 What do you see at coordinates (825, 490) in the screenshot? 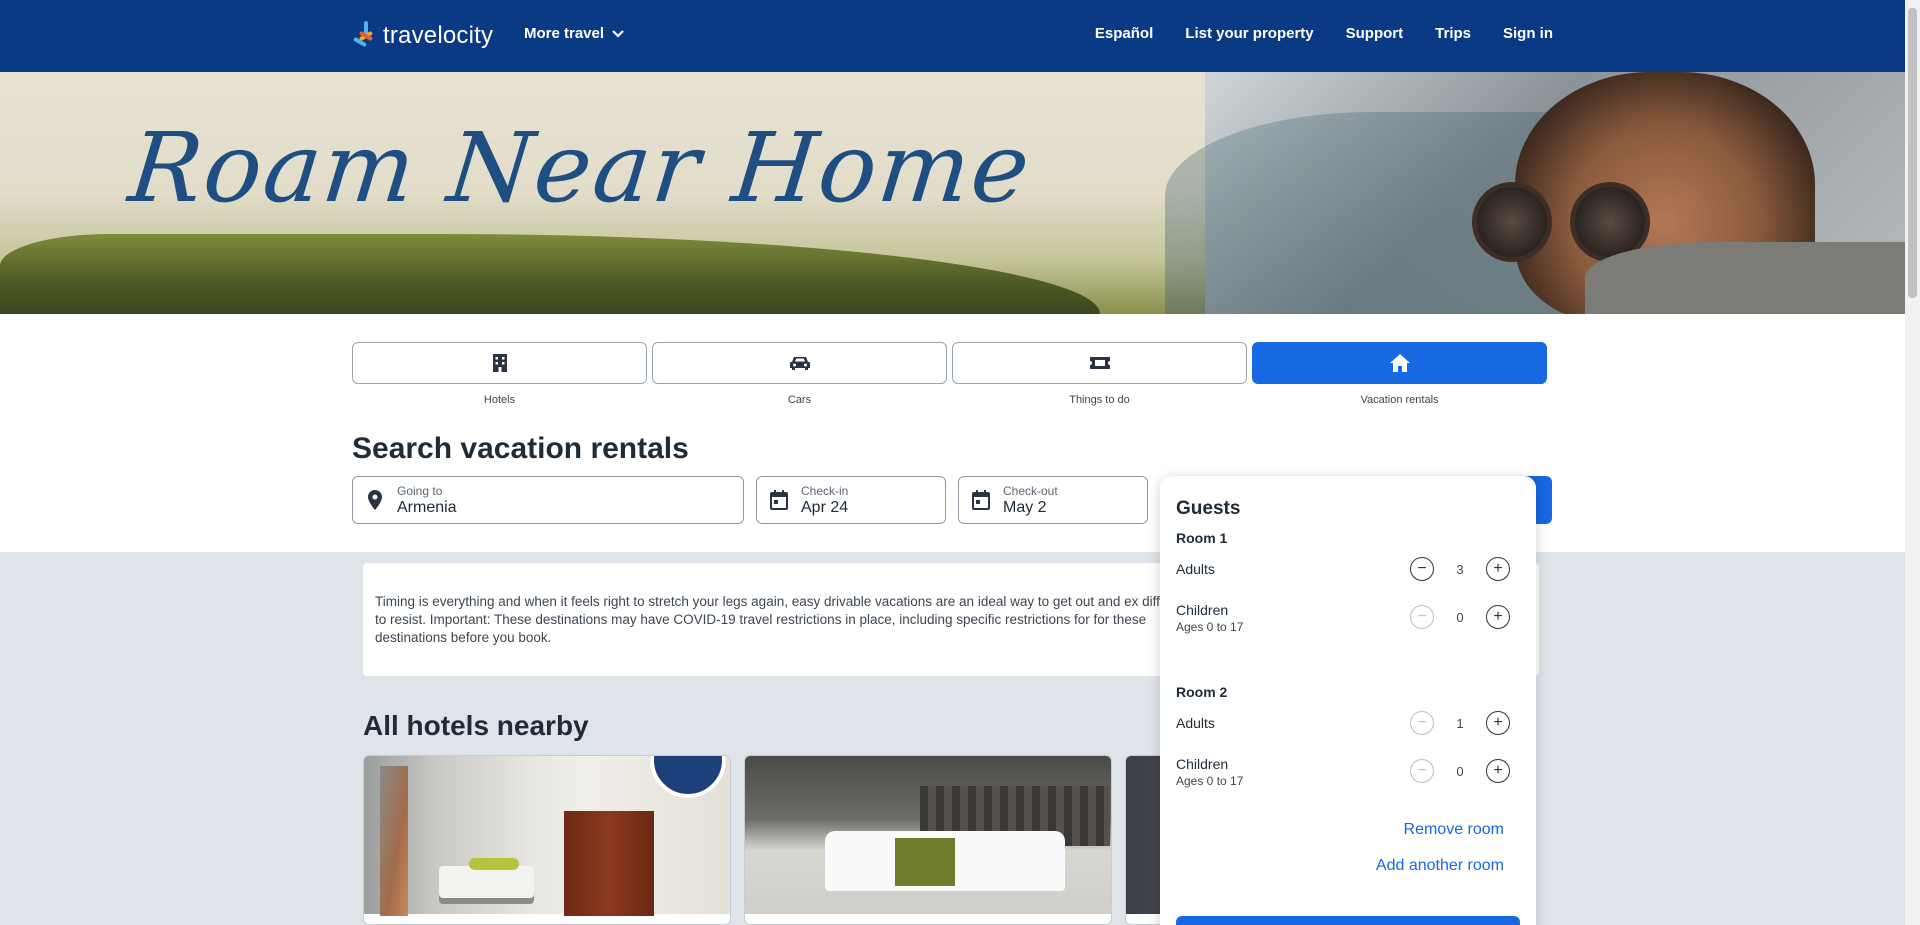
I see `check-in-label: Check-in` at bounding box center [825, 490].